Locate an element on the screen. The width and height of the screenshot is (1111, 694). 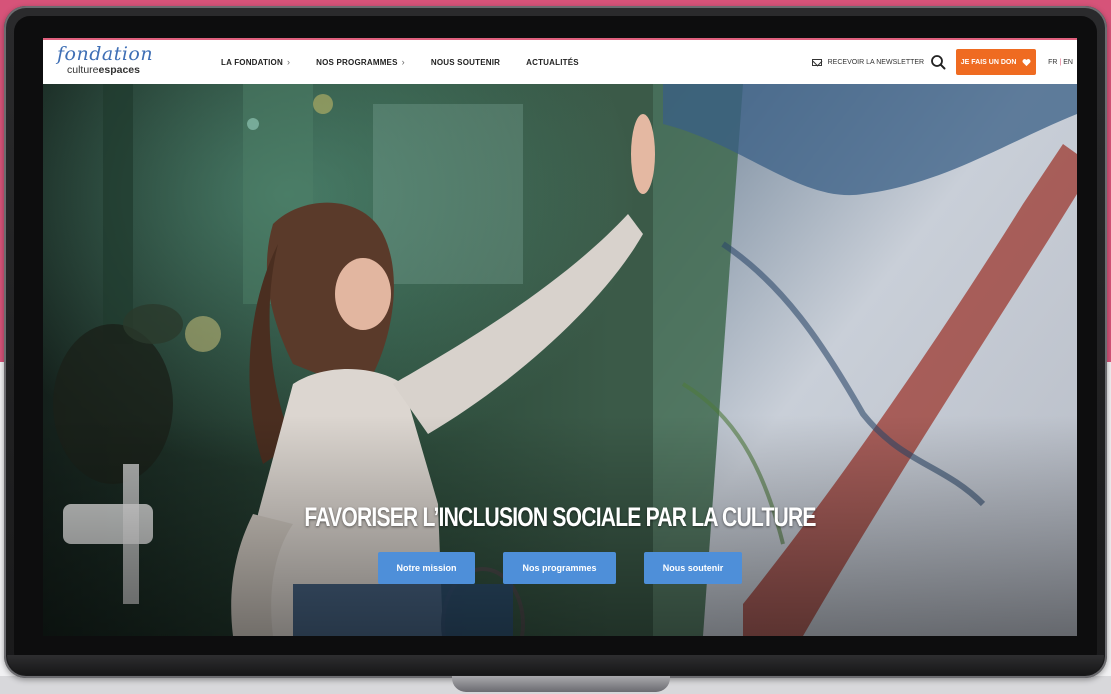
newsletter-link: RECEVOIR LA NEWSLETTER is located at coordinates (868, 62).